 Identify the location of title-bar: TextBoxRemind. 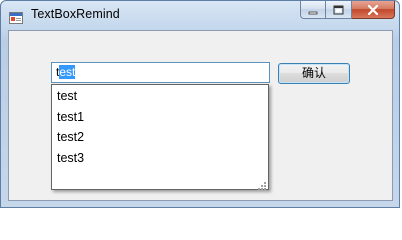
(201, 16).